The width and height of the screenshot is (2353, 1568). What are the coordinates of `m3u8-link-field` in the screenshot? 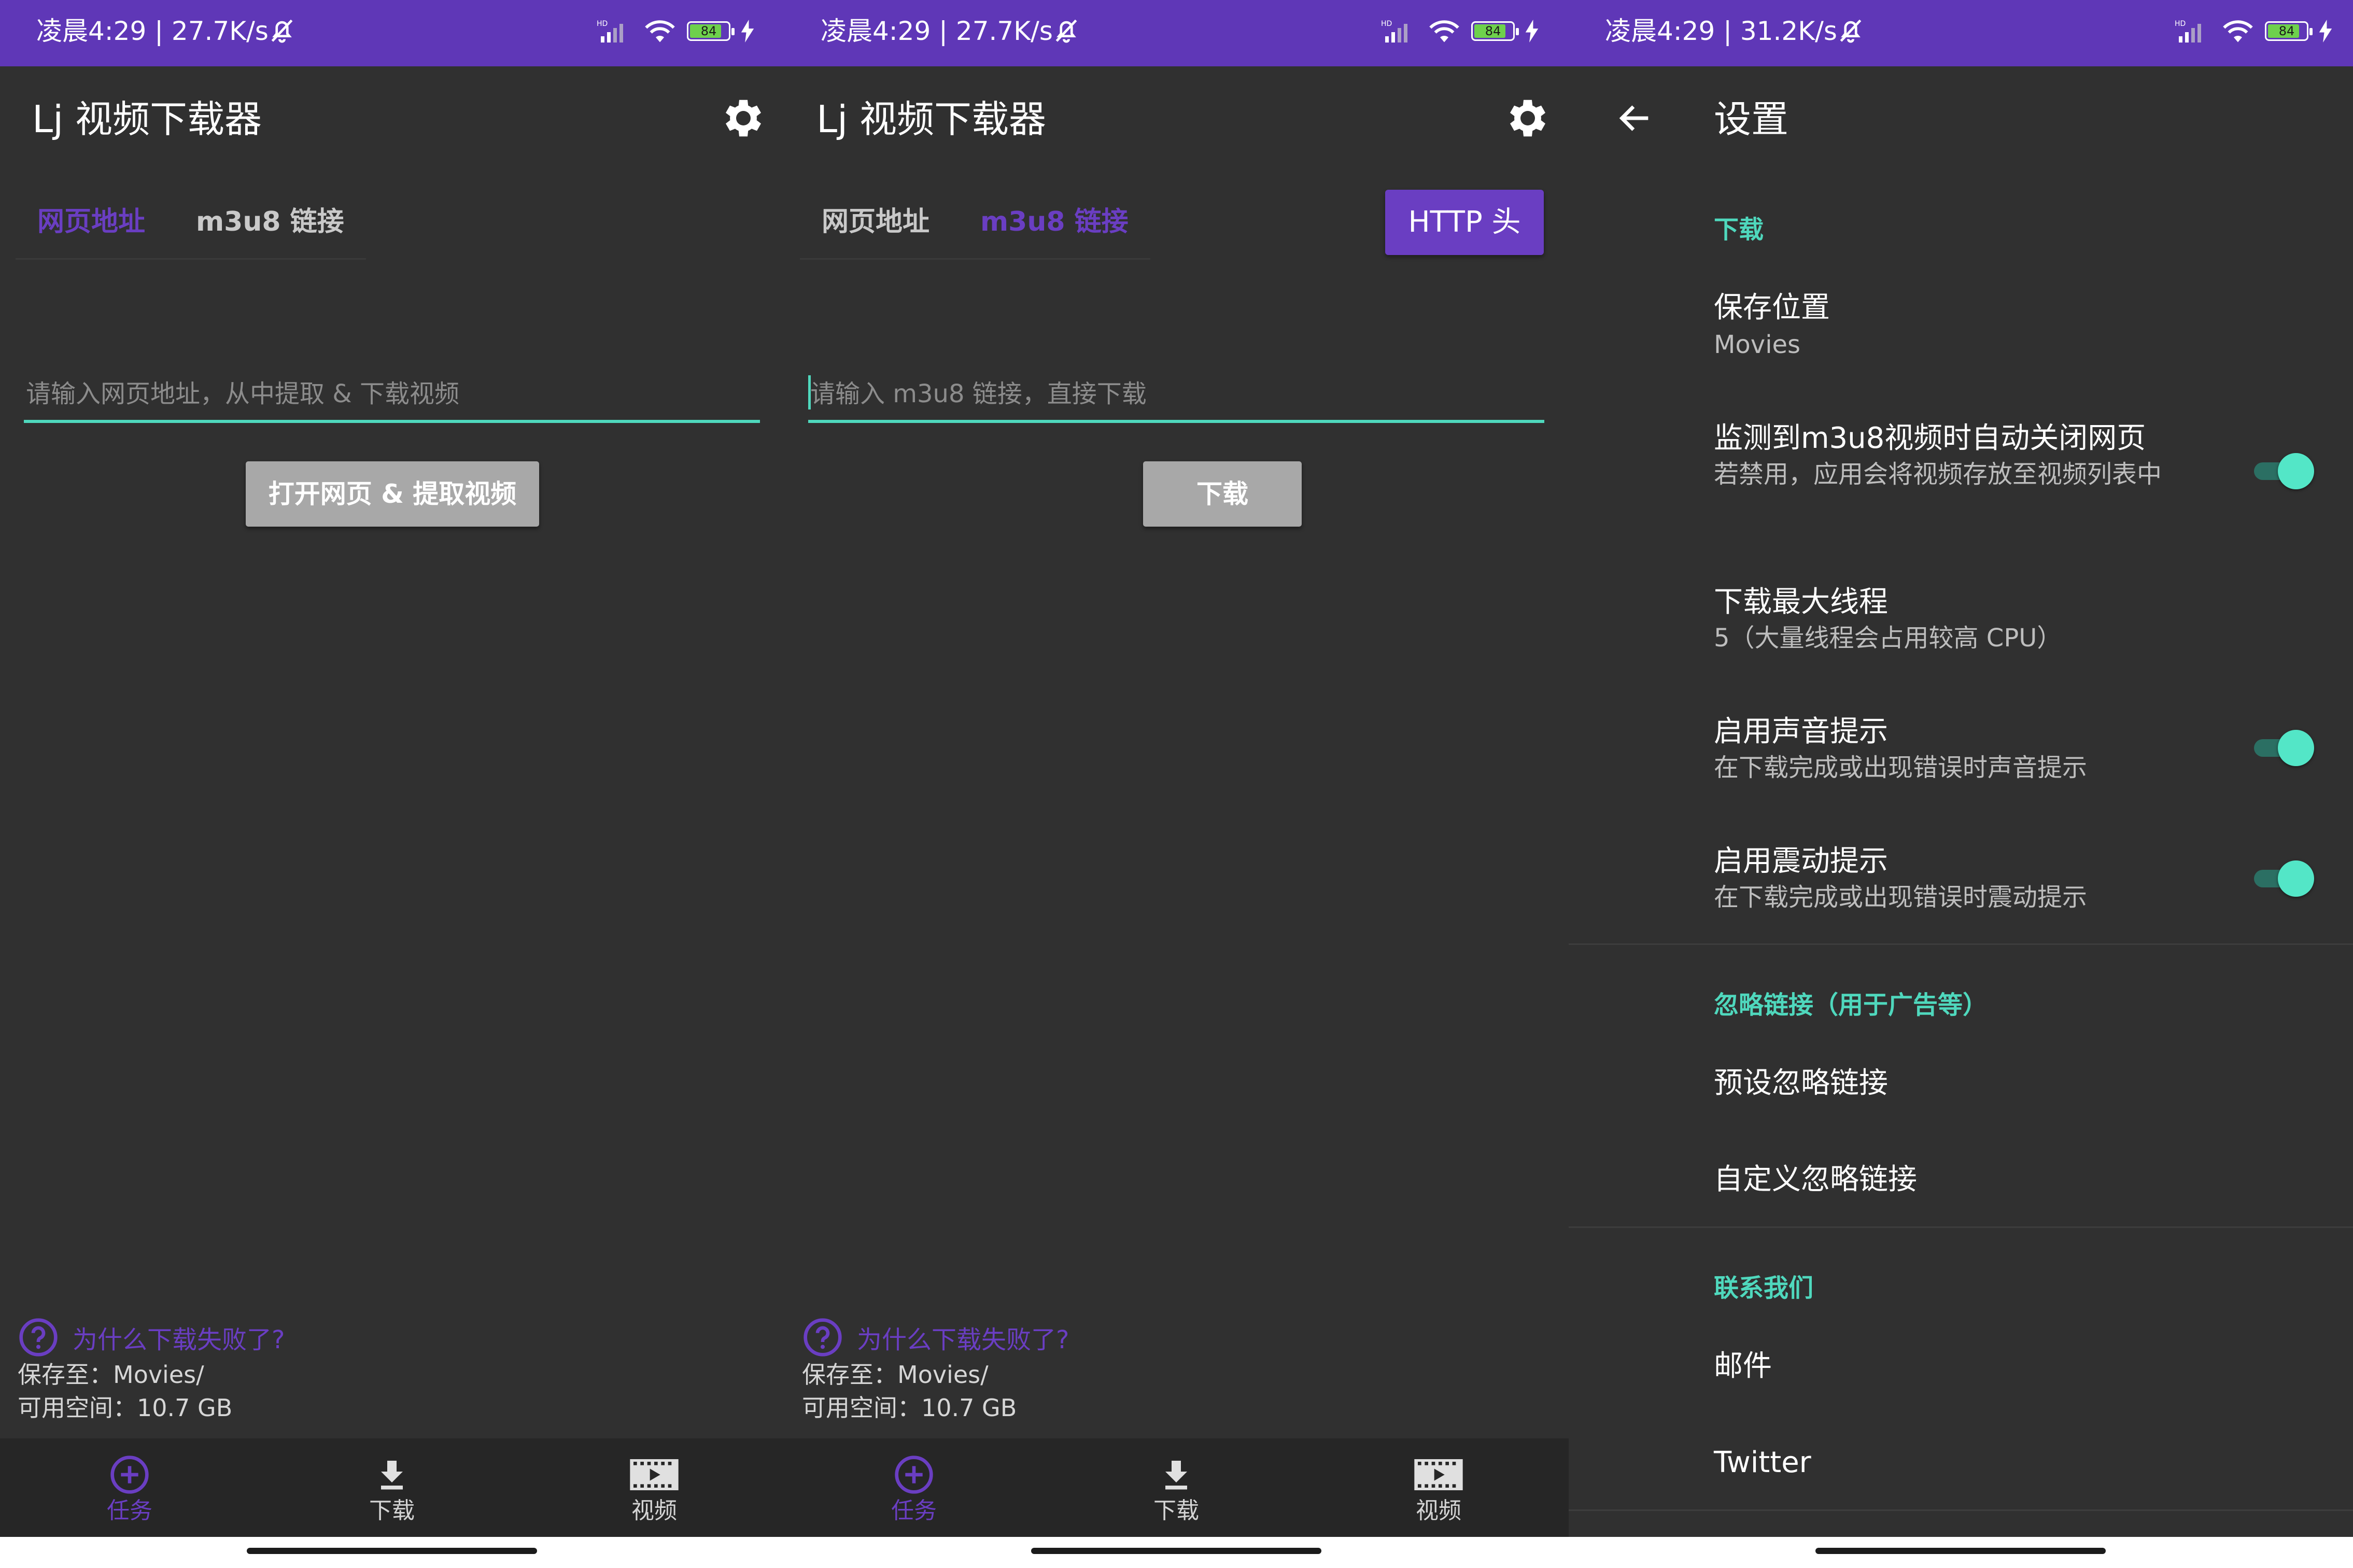 It's located at (1176, 395).